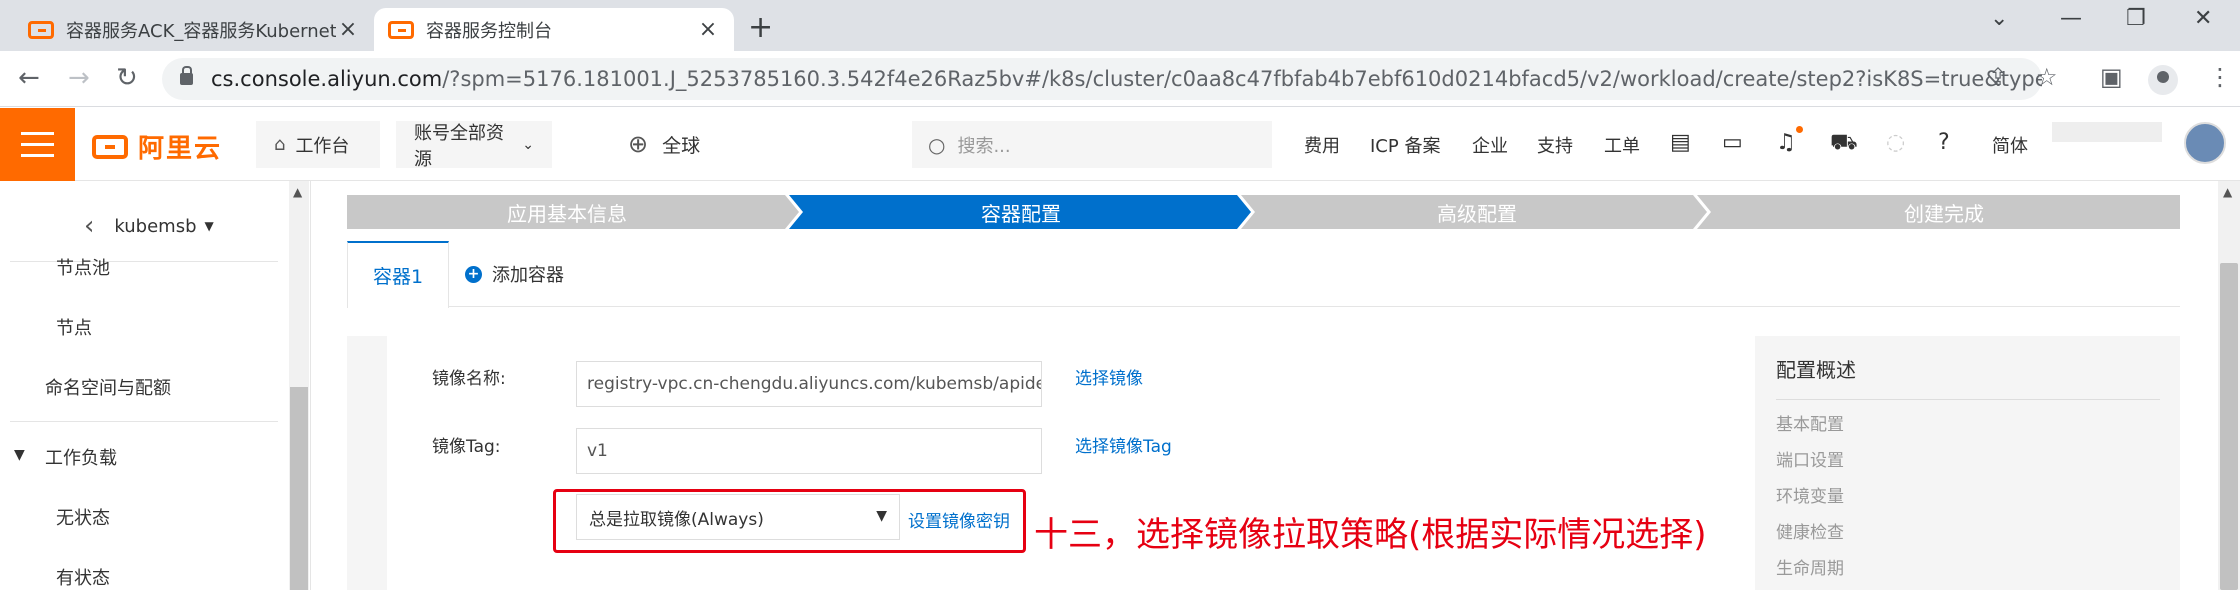 The height and width of the screenshot is (590, 2240). Describe the element at coordinates (554, 29) in the screenshot. I see `browser-tab-console: 容器服务控制台 ×` at that location.